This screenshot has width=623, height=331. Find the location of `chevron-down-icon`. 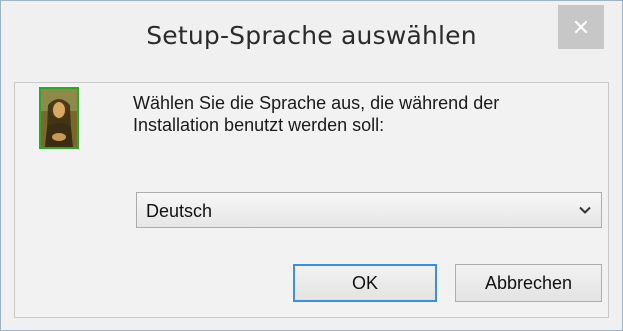

chevron-down-icon is located at coordinates (585, 210).